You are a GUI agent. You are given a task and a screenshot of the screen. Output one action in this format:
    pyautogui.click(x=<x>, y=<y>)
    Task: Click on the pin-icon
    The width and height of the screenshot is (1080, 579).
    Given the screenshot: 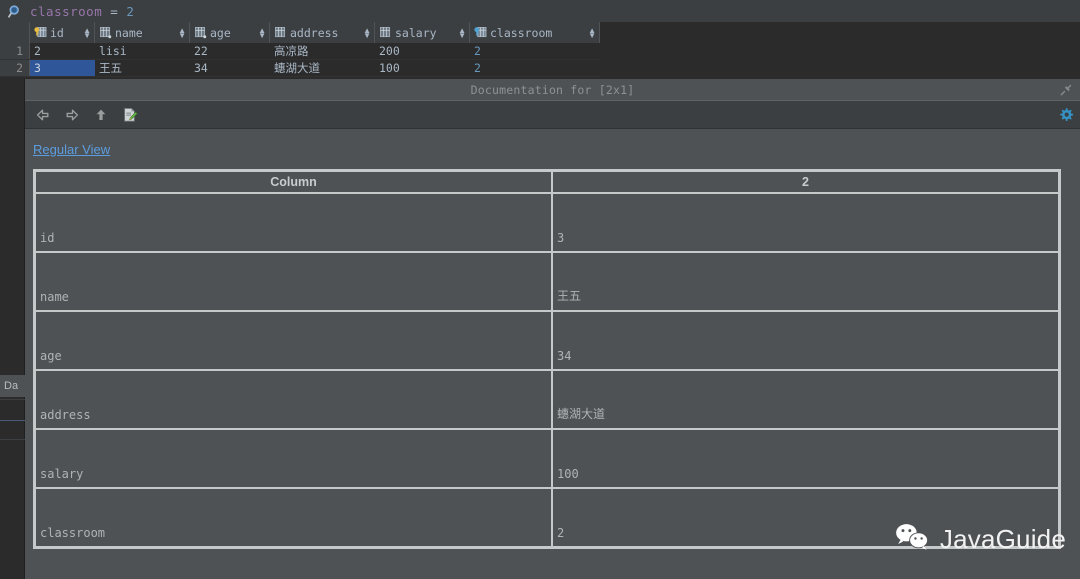 What is the action you would take?
    pyautogui.click(x=1066, y=90)
    